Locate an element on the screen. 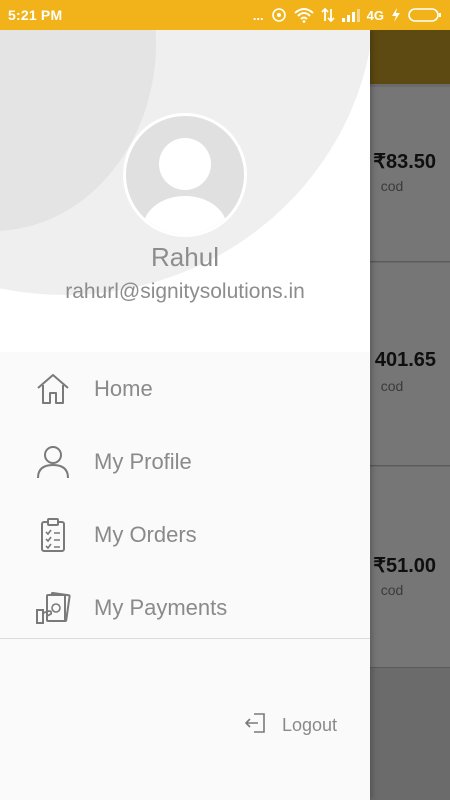 This screenshot has height=800, width=450. user-name: Rahul is located at coordinates (185, 257).